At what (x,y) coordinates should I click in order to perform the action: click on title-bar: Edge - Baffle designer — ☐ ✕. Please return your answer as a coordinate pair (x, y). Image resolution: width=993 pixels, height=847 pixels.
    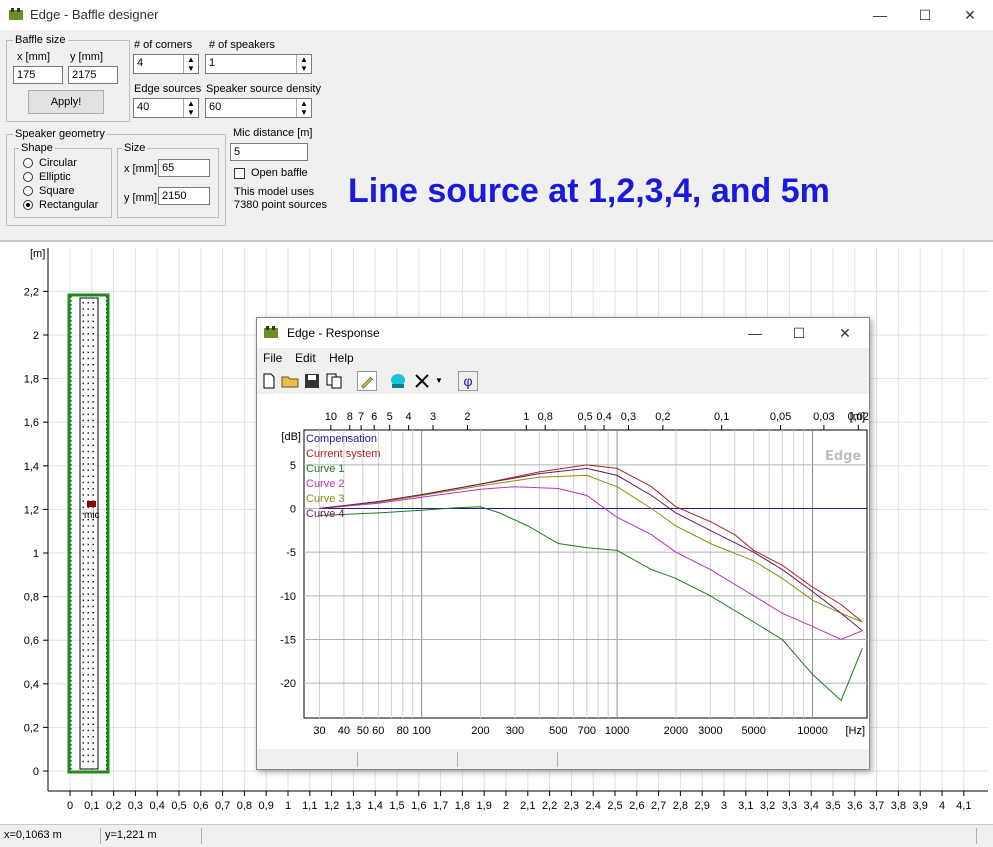
    Looking at the image, I should click on (496, 15).